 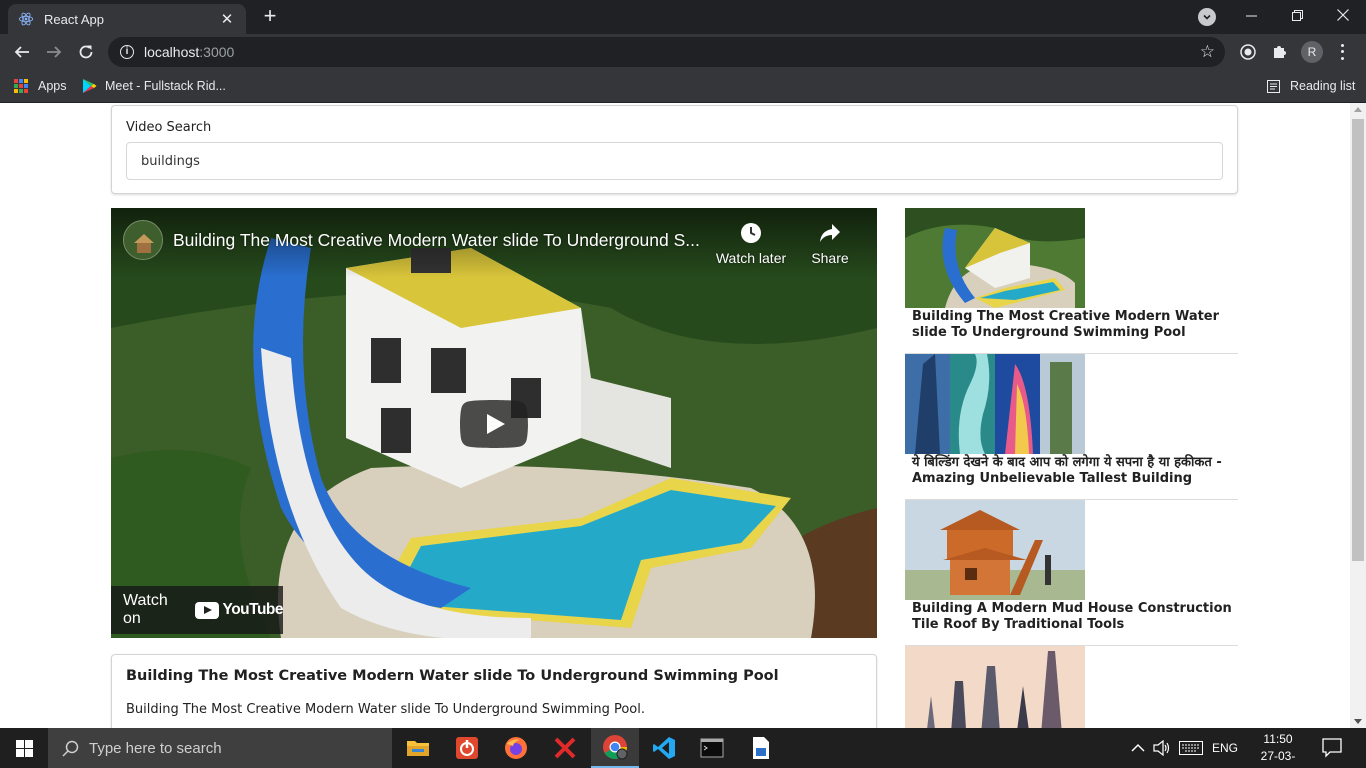 I want to click on taskbar-app-x, so click(x=565, y=748).